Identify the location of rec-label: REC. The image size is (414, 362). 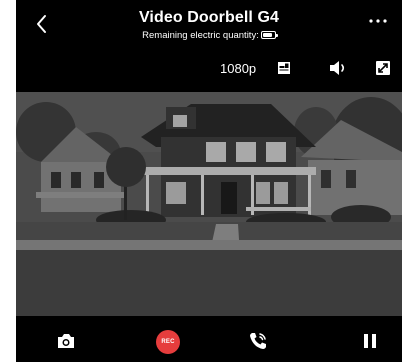
(168, 342).